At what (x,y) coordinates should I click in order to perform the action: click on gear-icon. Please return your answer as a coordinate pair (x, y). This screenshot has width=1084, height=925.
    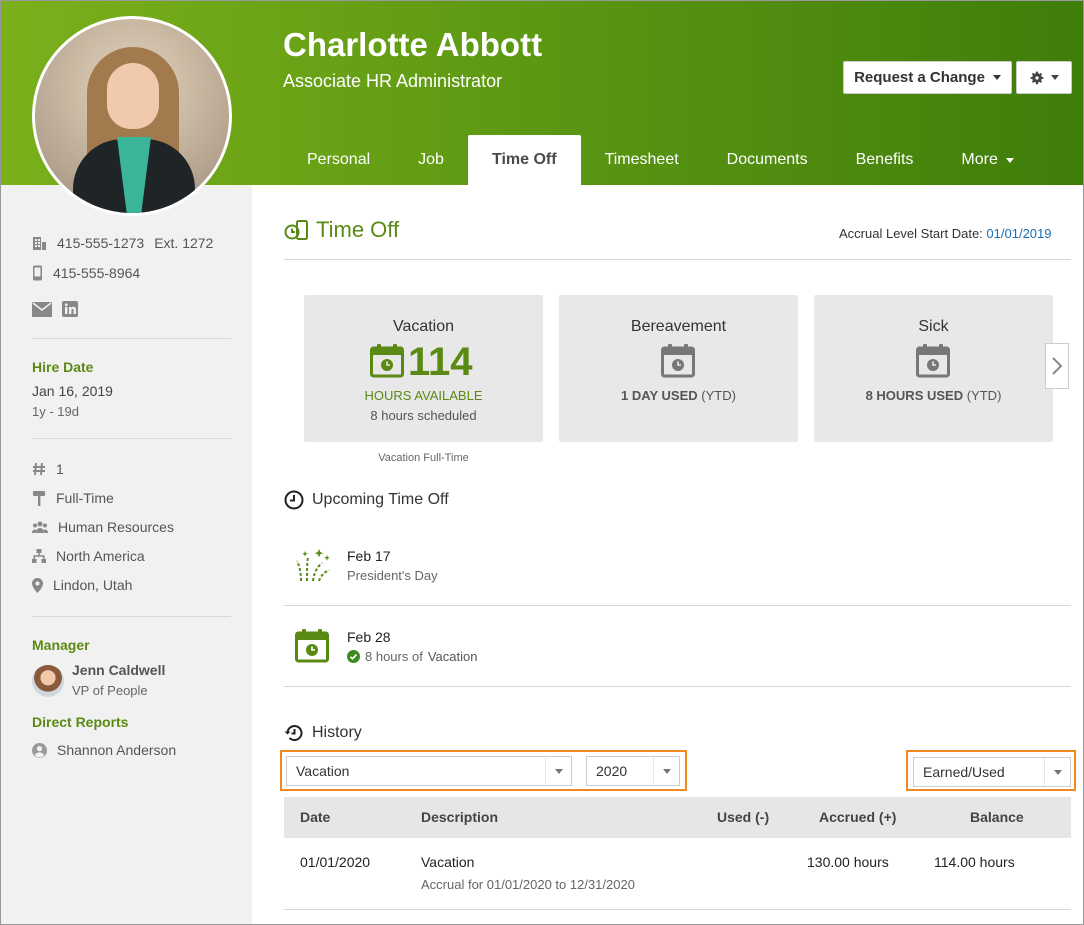
    Looking at the image, I should click on (1037, 77).